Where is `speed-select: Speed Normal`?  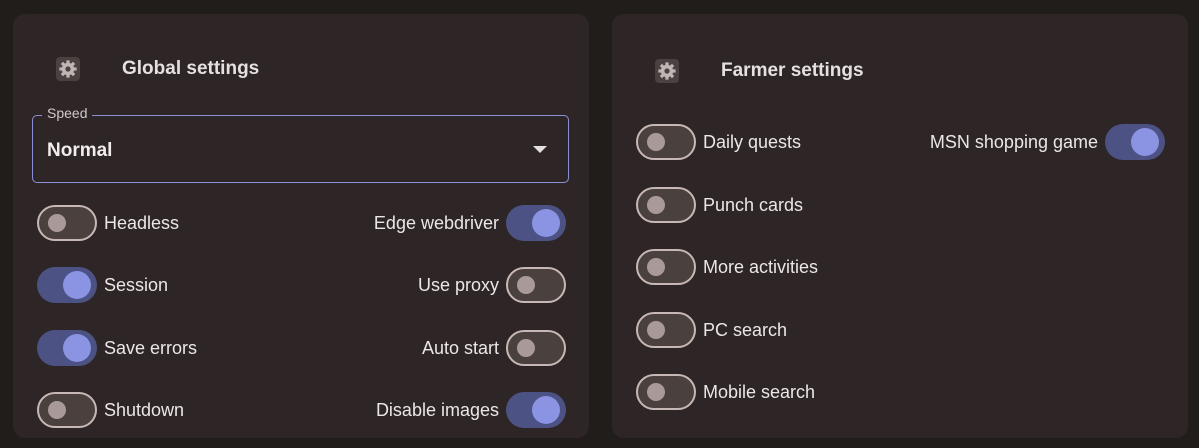 speed-select: Speed Normal is located at coordinates (300, 144).